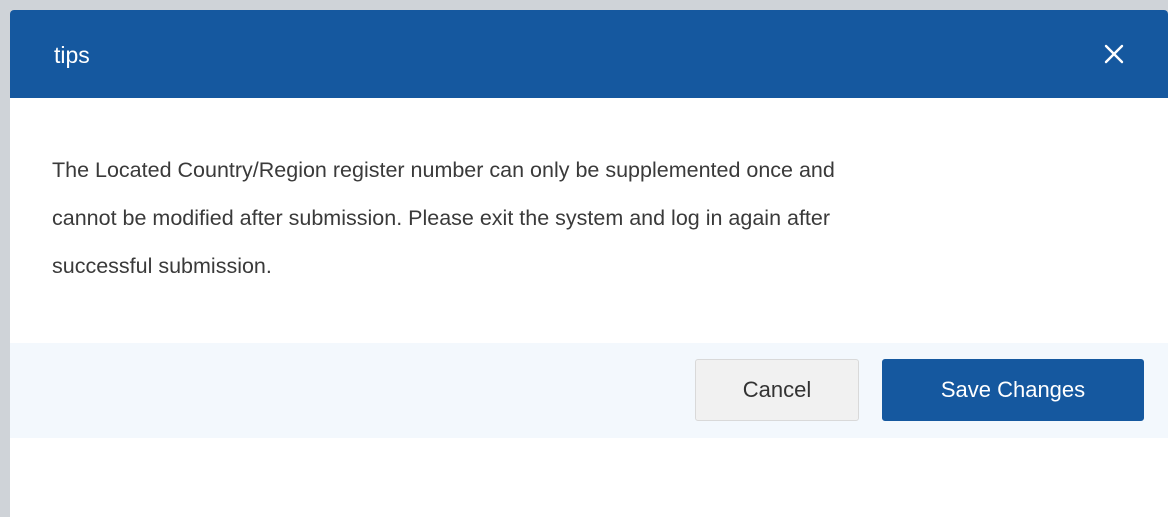  Describe the element at coordinates (1013, 390) in the screenshot. I see `save-changes-button: Save Changes` at that location.